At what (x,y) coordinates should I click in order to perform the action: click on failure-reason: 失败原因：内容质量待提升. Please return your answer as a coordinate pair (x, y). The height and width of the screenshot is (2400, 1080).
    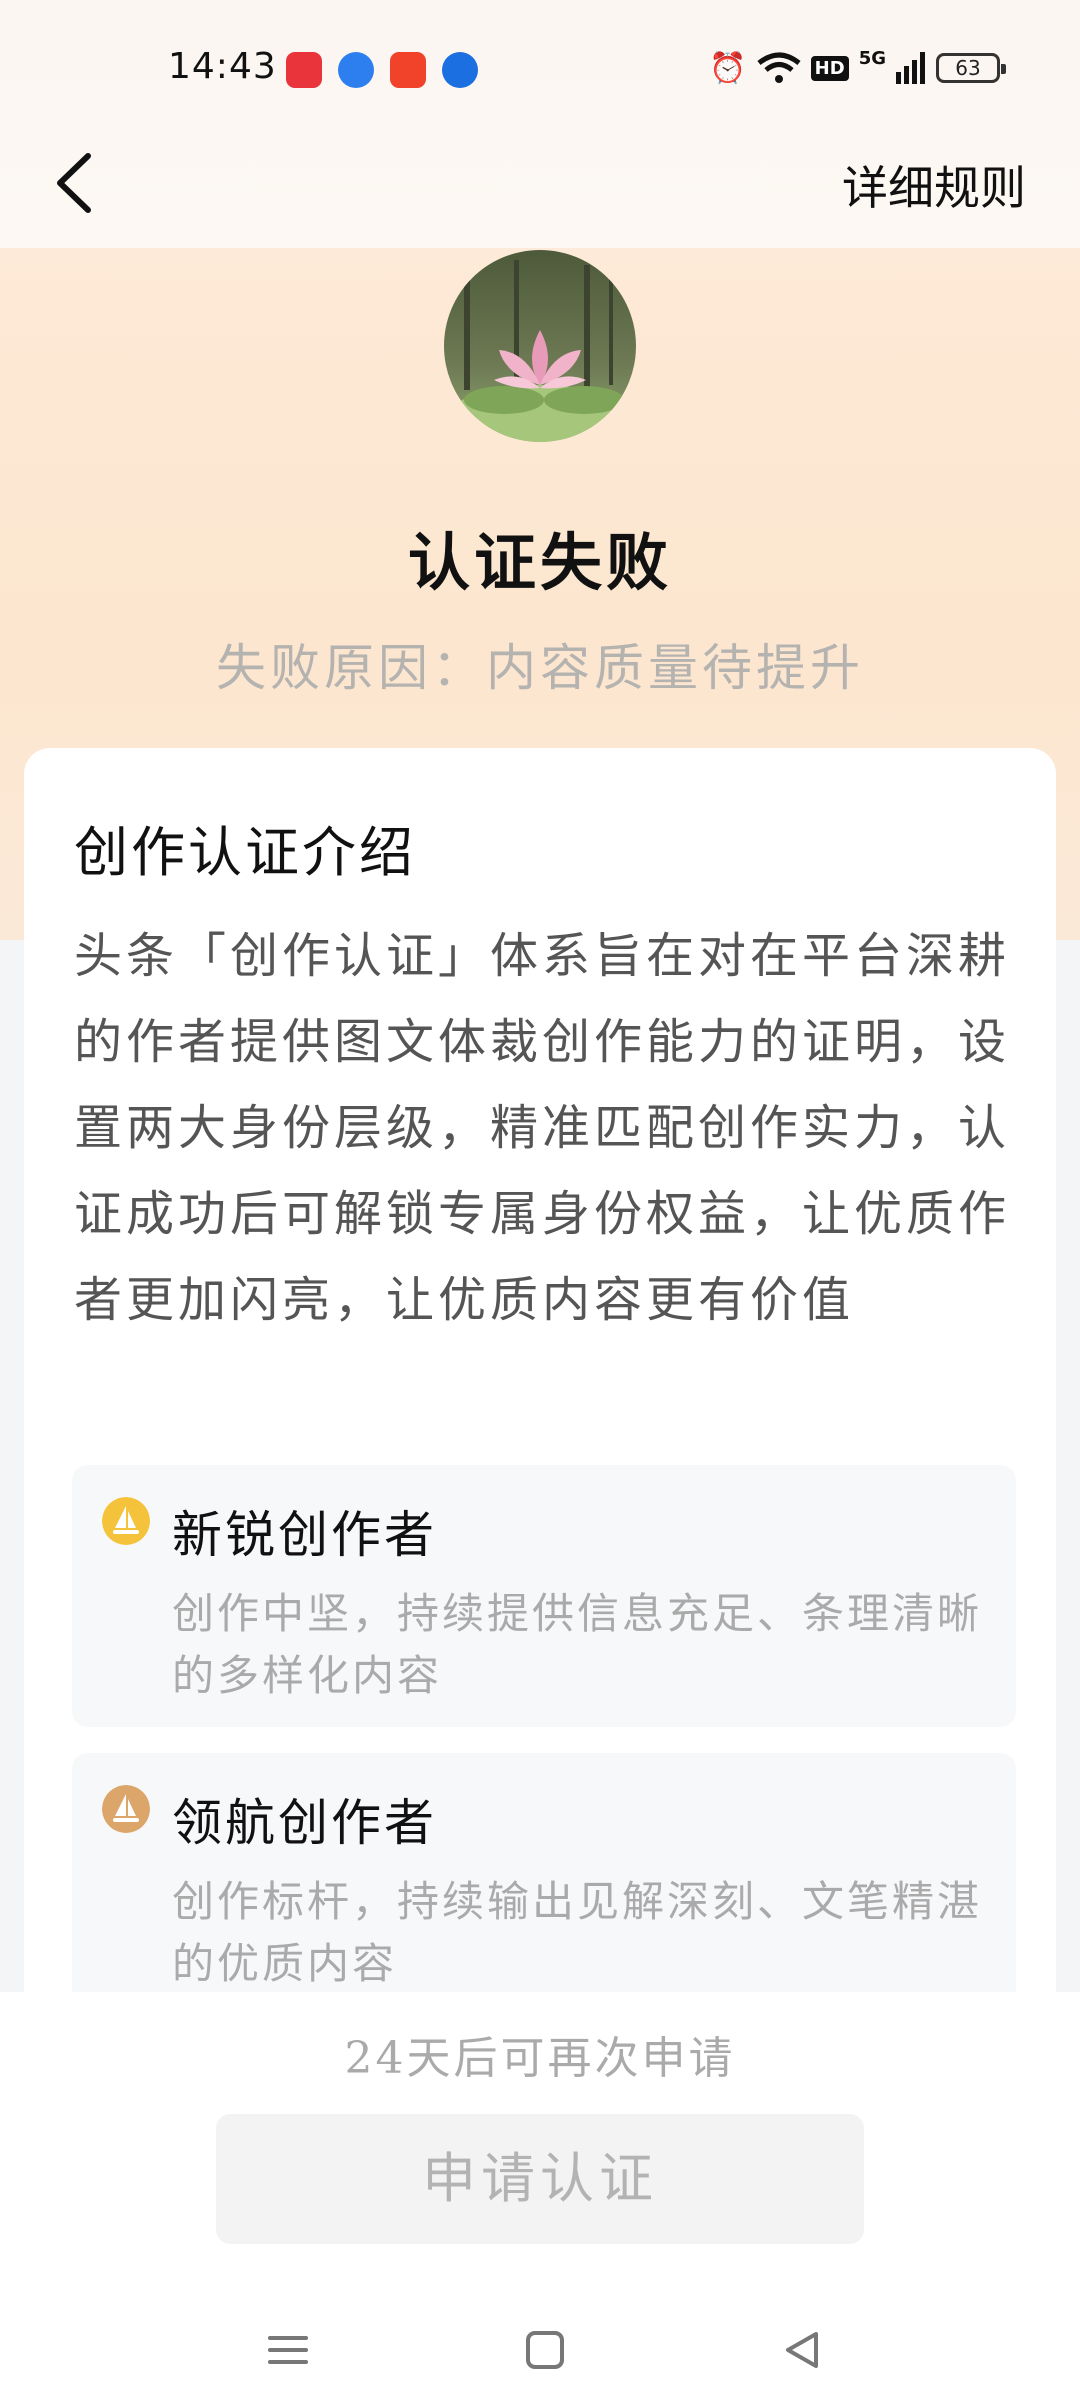
    Looking at the image, I should click on (540, 668).